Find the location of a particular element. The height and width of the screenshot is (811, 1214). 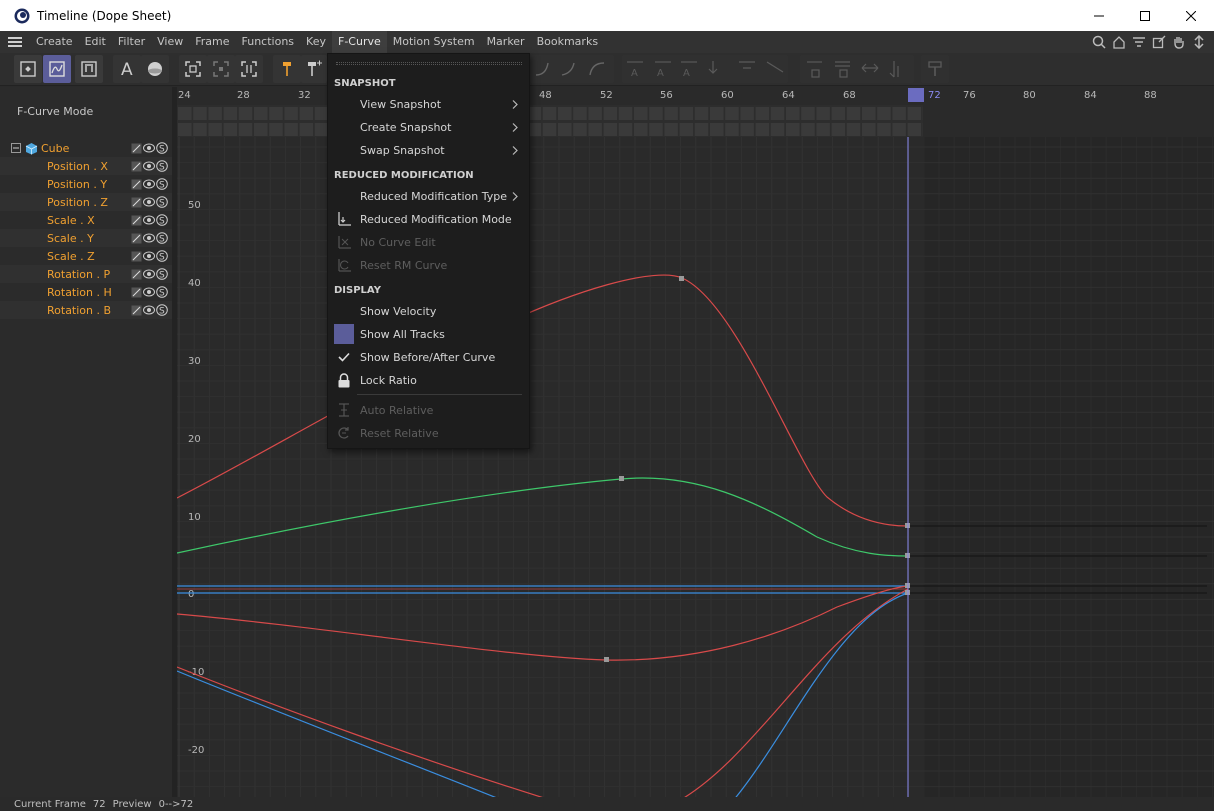

hand-pan-icon is located at coordinates (1179, 42).